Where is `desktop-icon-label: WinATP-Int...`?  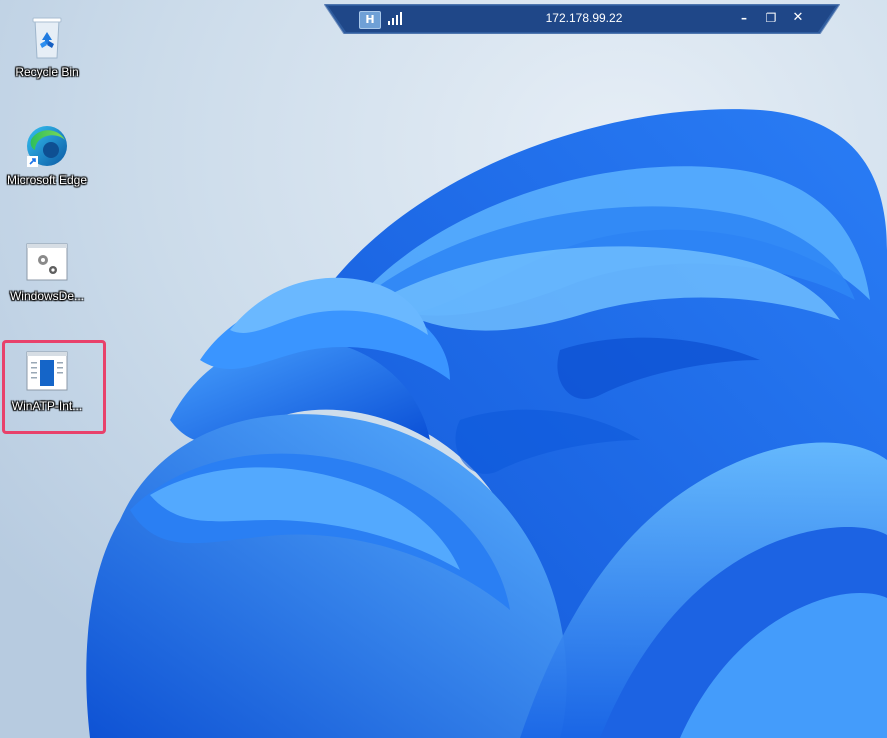
desktop-icon-label: WinATP-Int... is located at coordinates (47, 406).